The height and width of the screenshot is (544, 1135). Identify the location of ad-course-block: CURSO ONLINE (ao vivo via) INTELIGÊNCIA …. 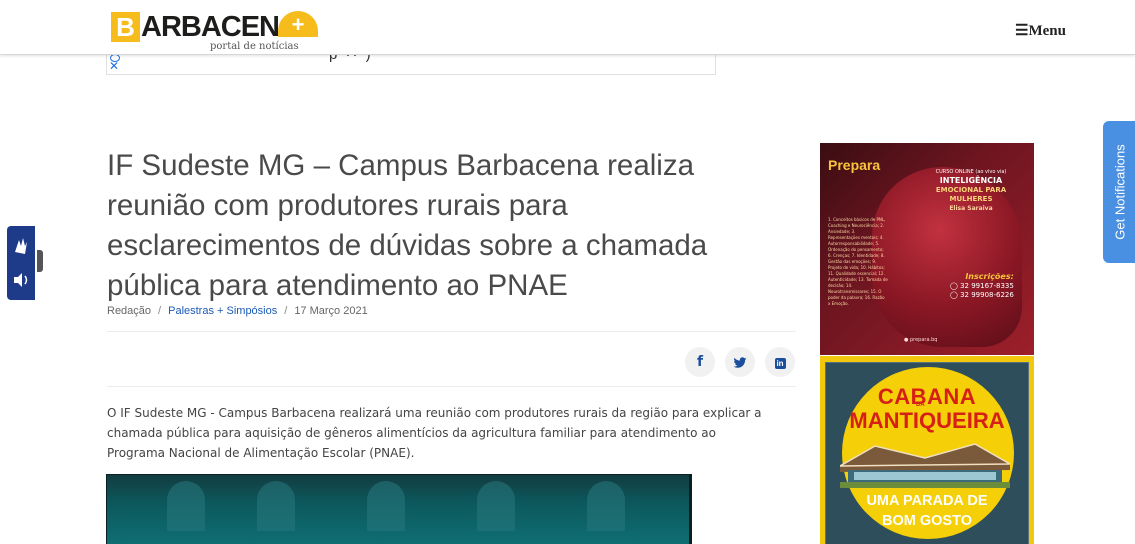
(971, 191).